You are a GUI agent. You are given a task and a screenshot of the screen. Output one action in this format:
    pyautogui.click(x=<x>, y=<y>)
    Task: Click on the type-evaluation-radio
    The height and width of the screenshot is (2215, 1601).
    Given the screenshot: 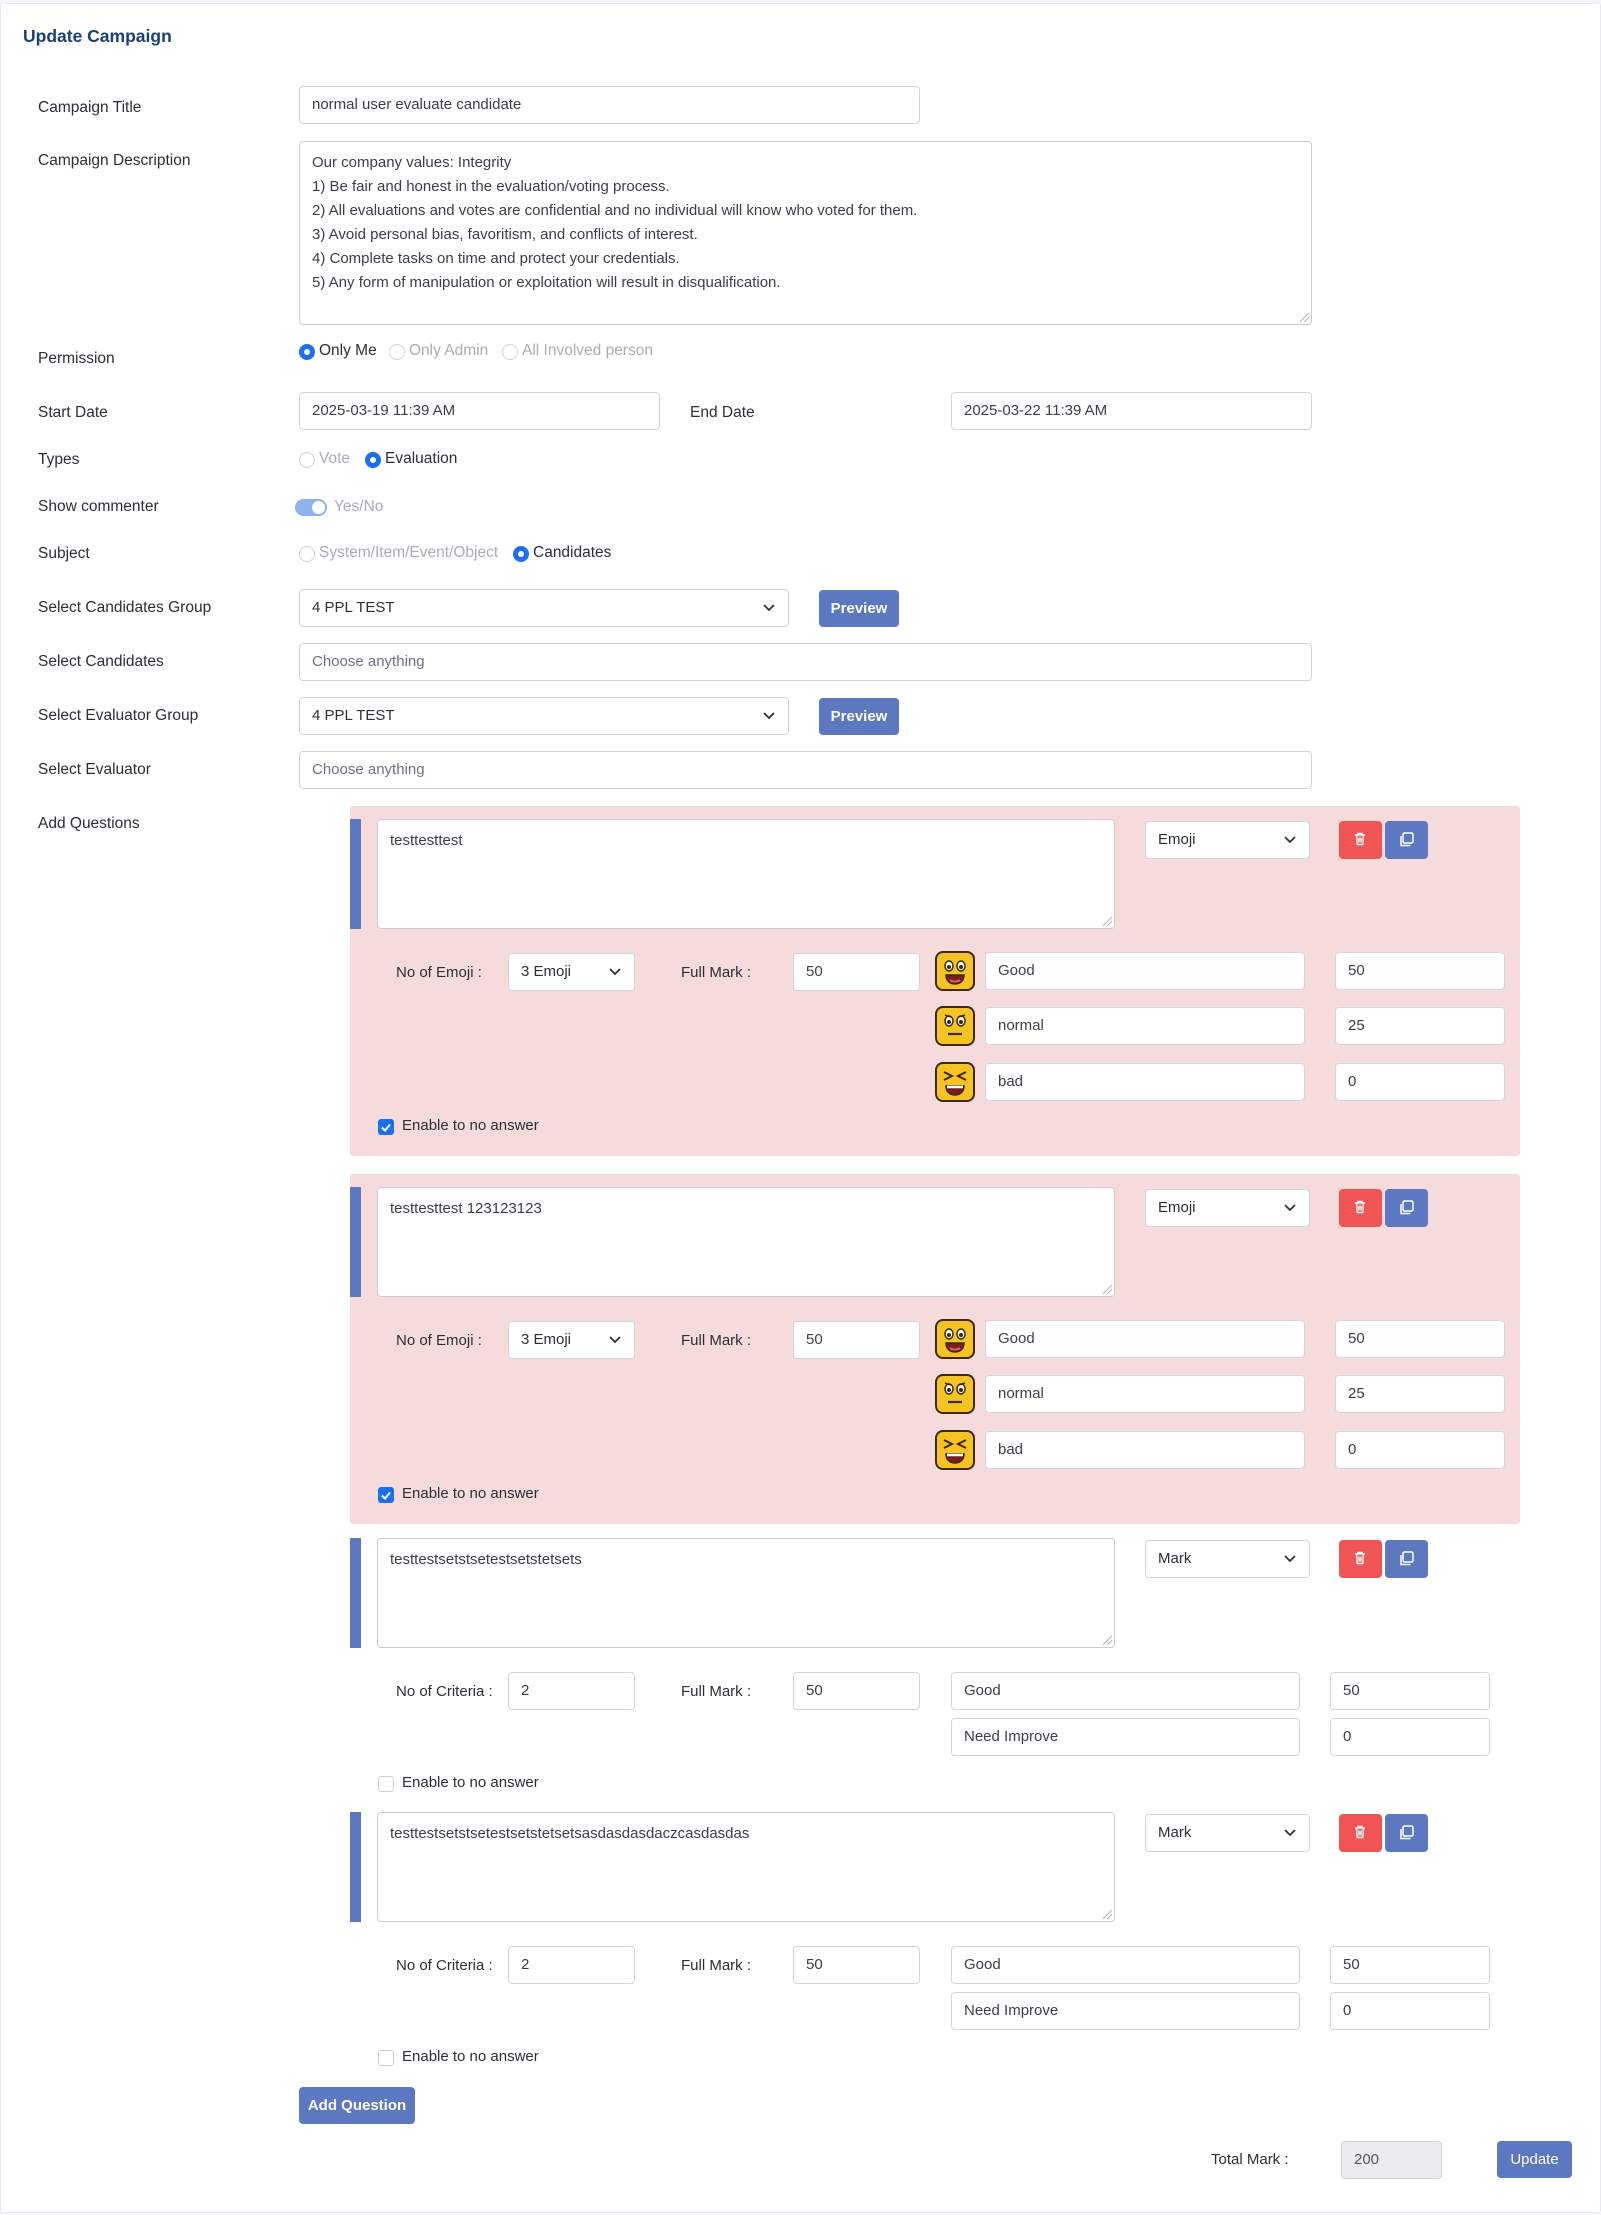 What is the action you would take?
    pyautogui.click(x=373, y=460)
    